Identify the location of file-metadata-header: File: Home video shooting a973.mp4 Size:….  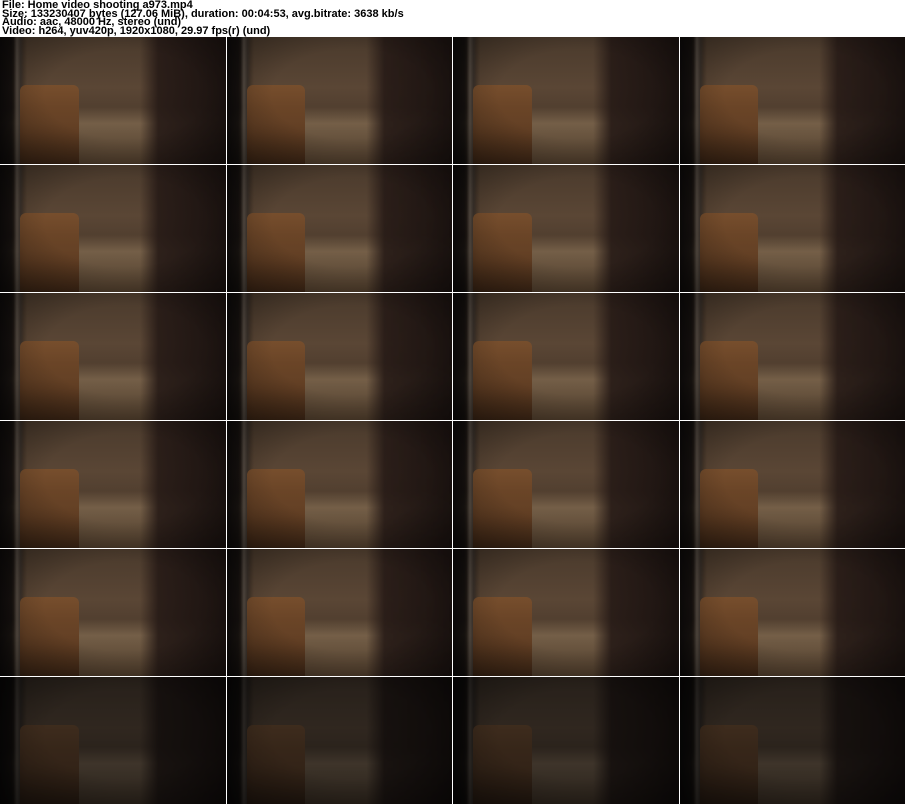
(452, 18).